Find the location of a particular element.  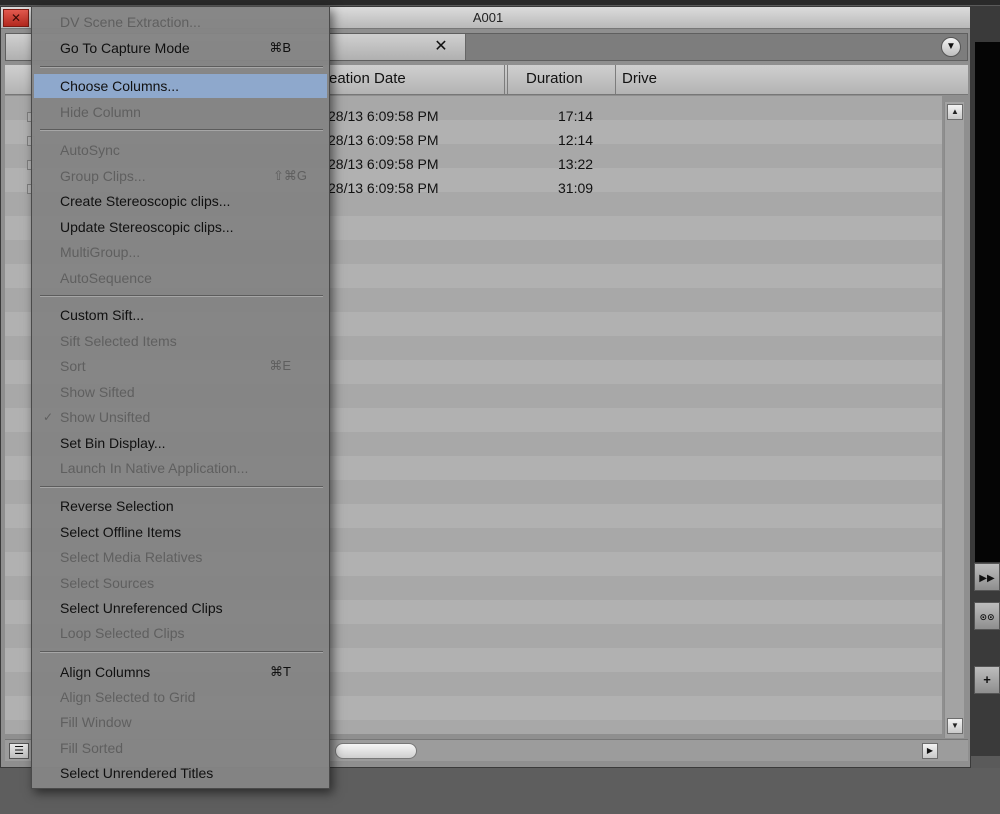

list-view-icon: ☰ is located at coordinates (19, 751).